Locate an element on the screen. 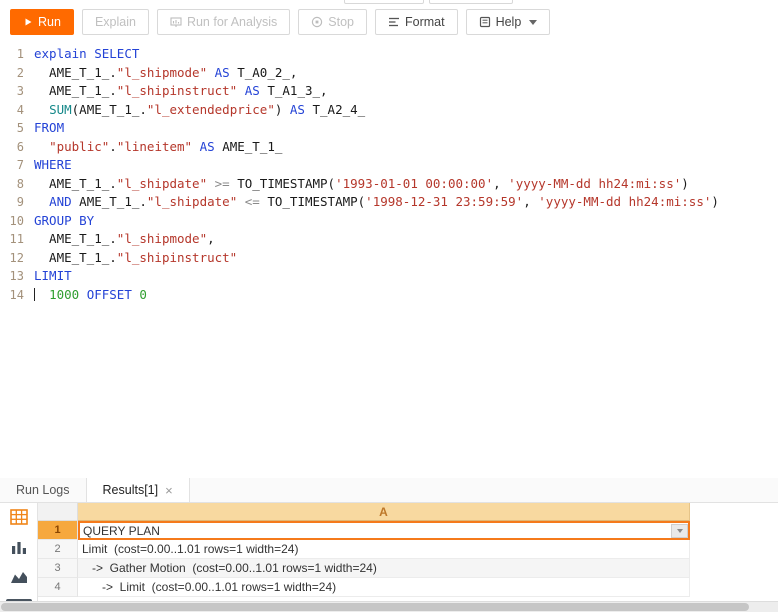 The height and width of the screenshot is (612, 778). code-line: 1 explain SELECT is located at coordinates (389, 54).